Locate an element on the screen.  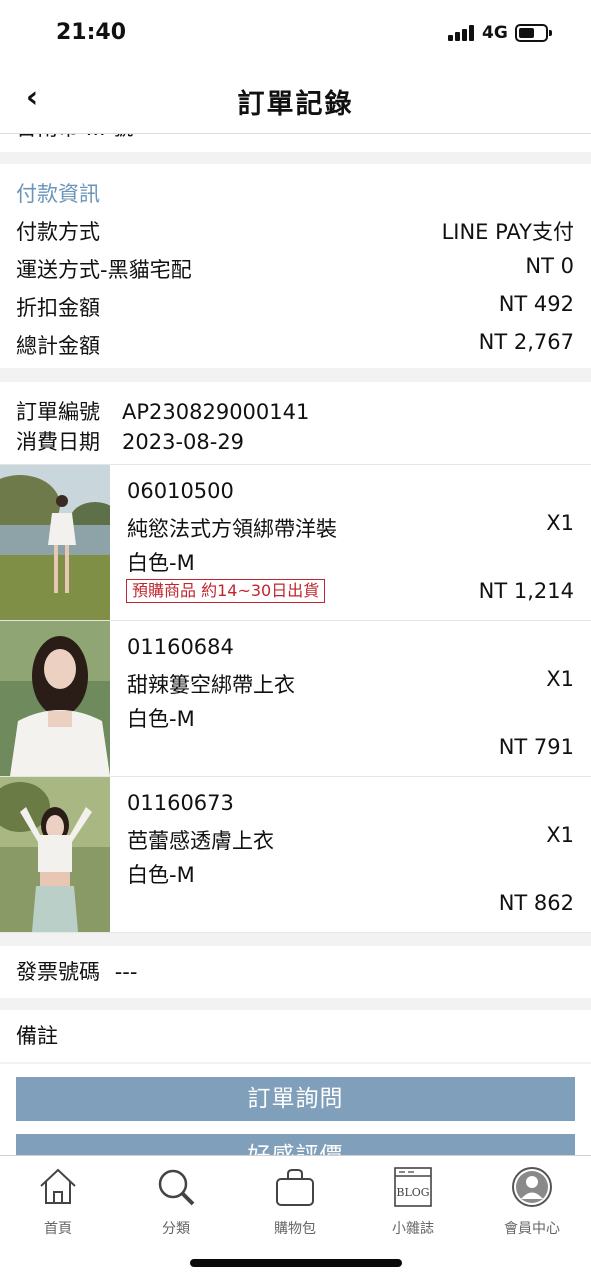
tab-bag: 購物包 is located at coordinates (295, 1202).